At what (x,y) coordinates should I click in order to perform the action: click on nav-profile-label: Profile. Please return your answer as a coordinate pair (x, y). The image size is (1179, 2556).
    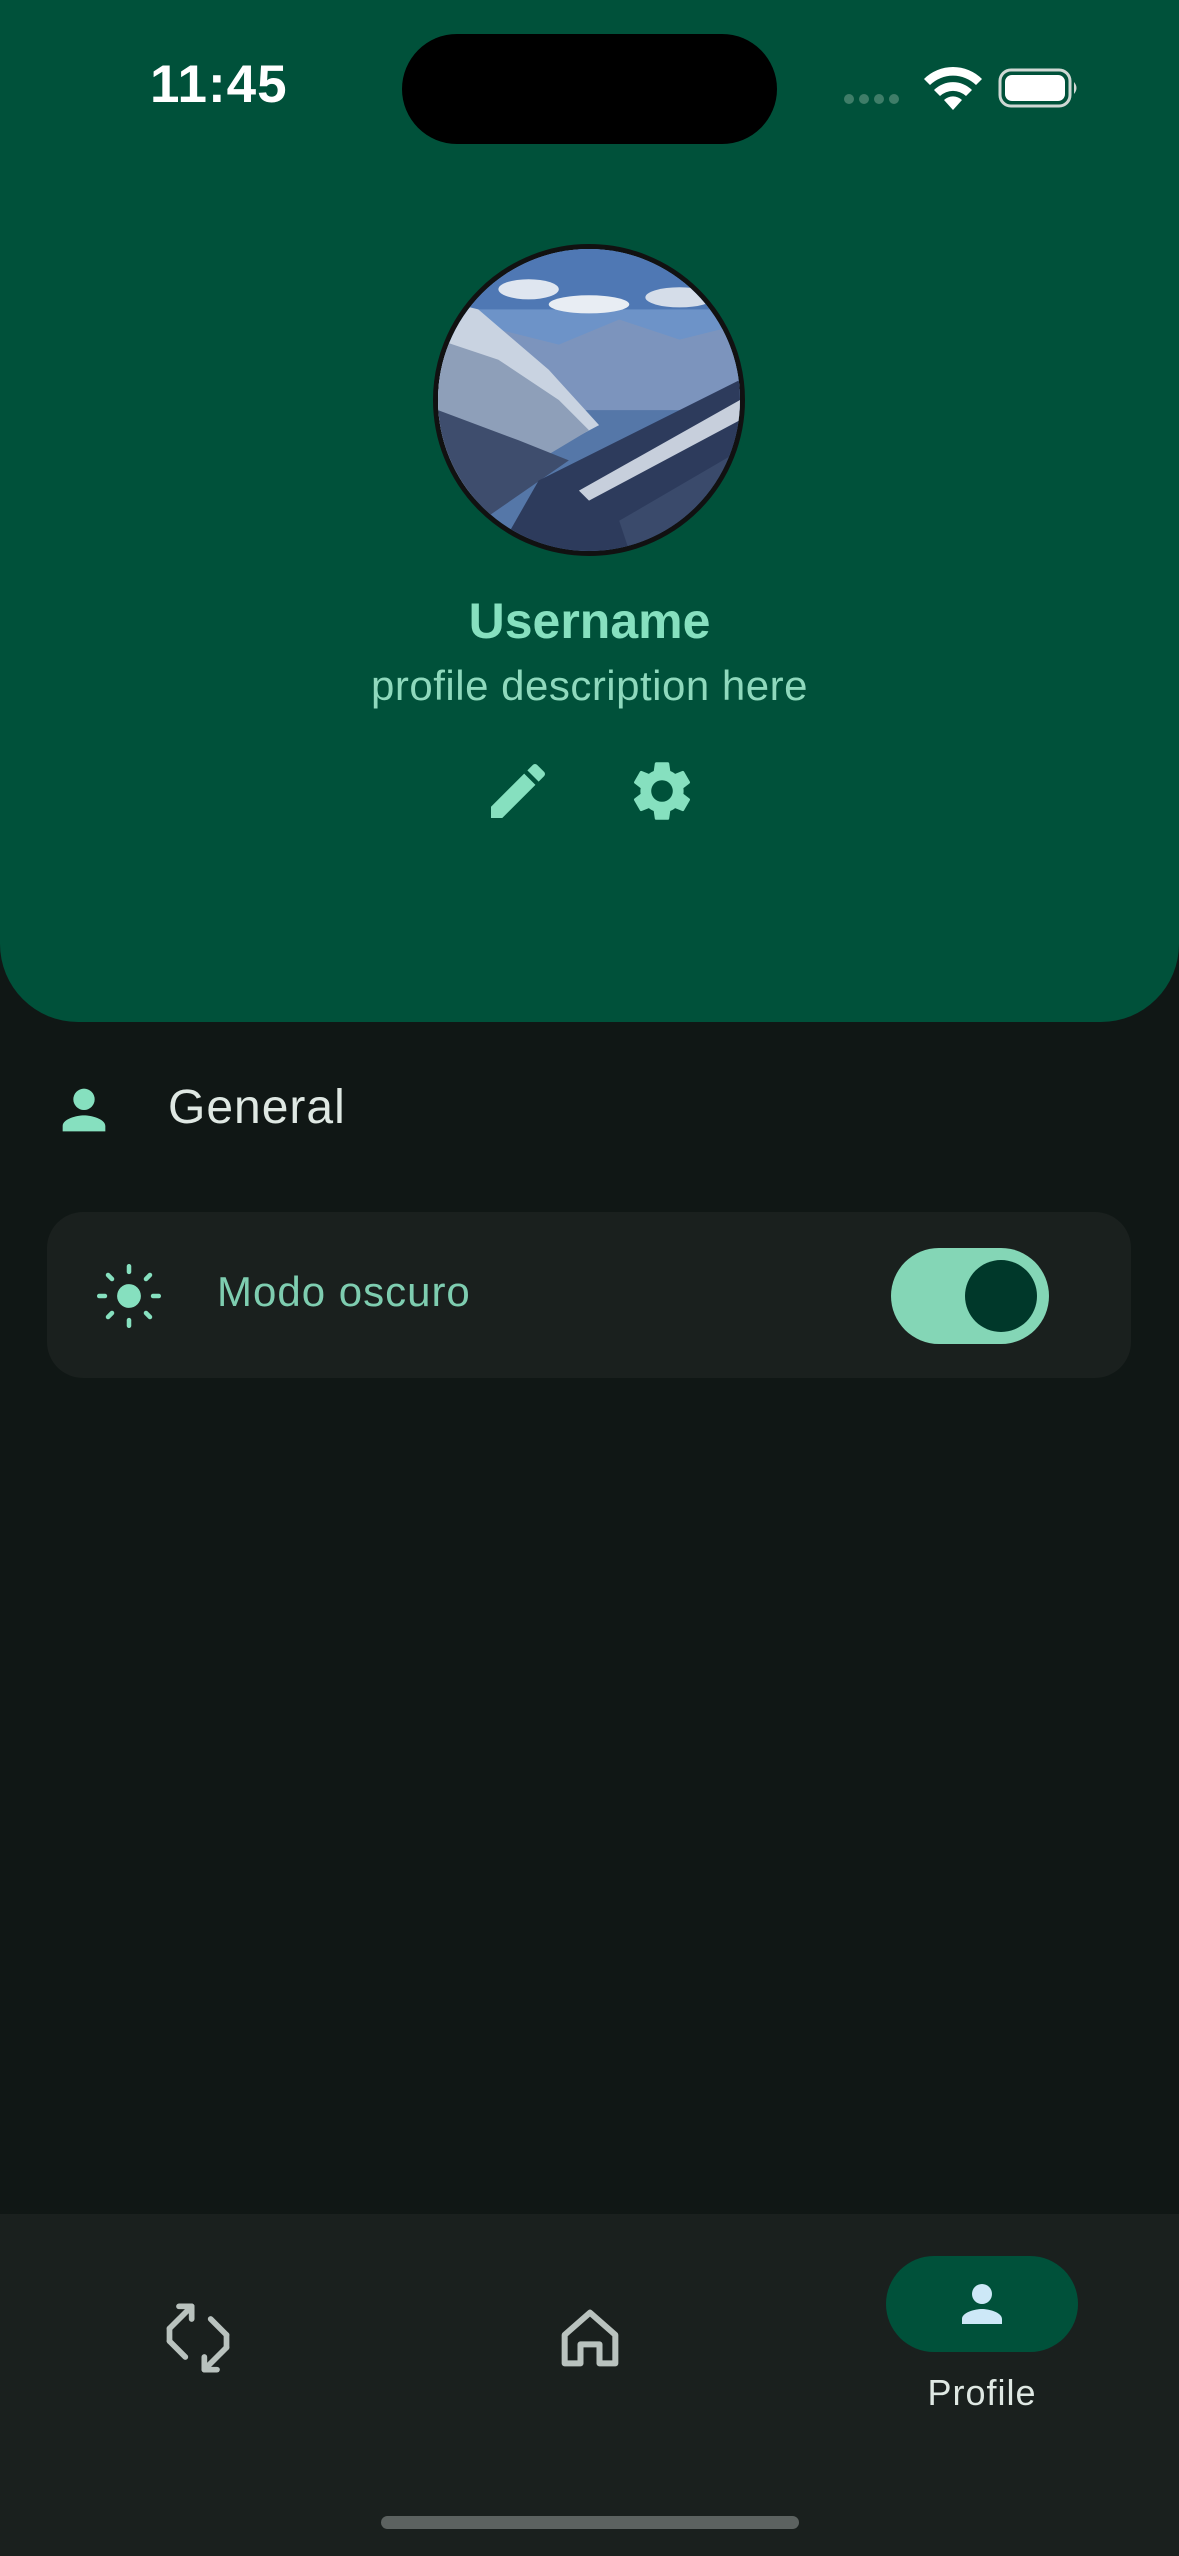
    Looking at the image, I should click on (982, 2393).